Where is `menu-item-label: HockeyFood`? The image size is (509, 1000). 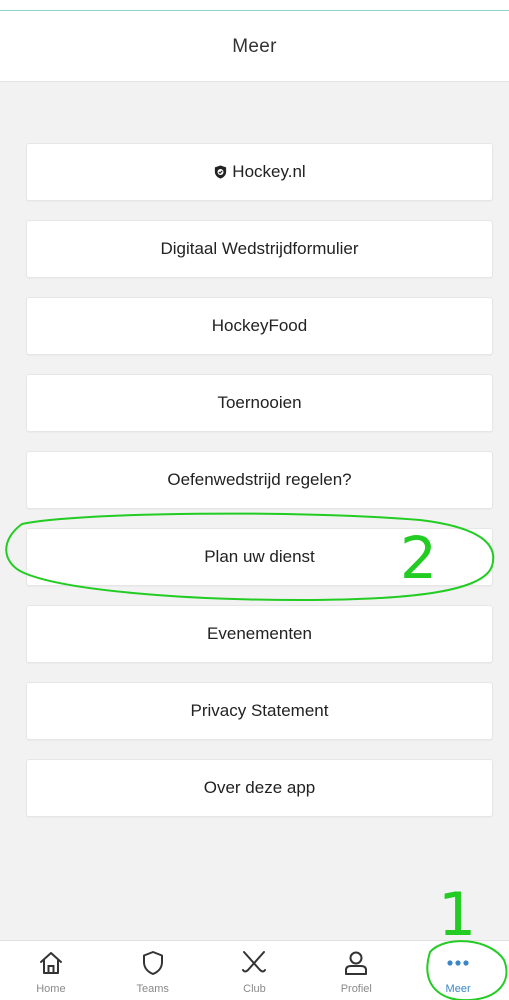
menu-item-label: HockeyFood is located at coordinates (259, 325).